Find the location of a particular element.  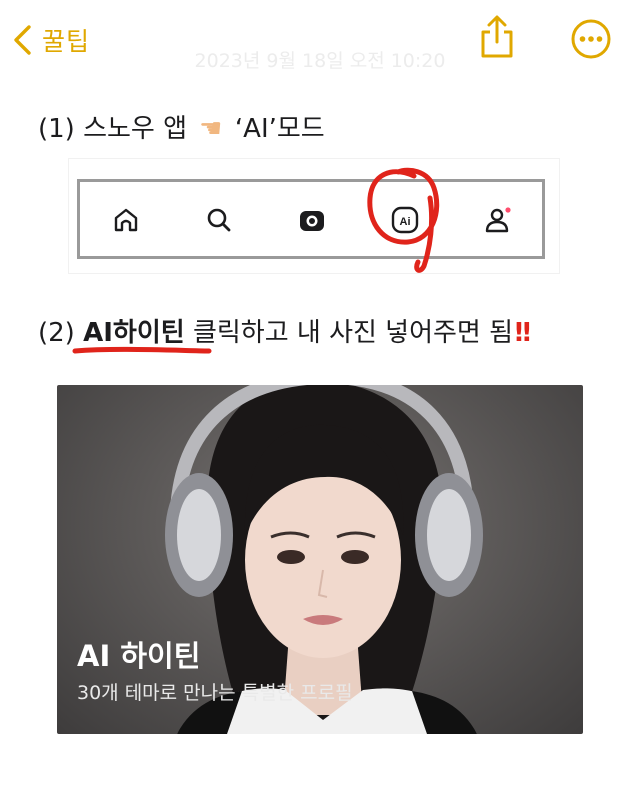

share-icon is located at coordinates (497, 36).